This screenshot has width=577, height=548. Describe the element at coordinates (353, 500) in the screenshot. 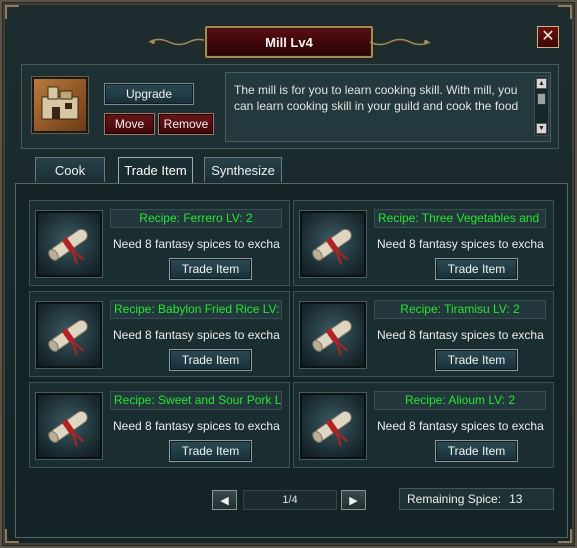

I see `next-page-button: ▶` at that location.